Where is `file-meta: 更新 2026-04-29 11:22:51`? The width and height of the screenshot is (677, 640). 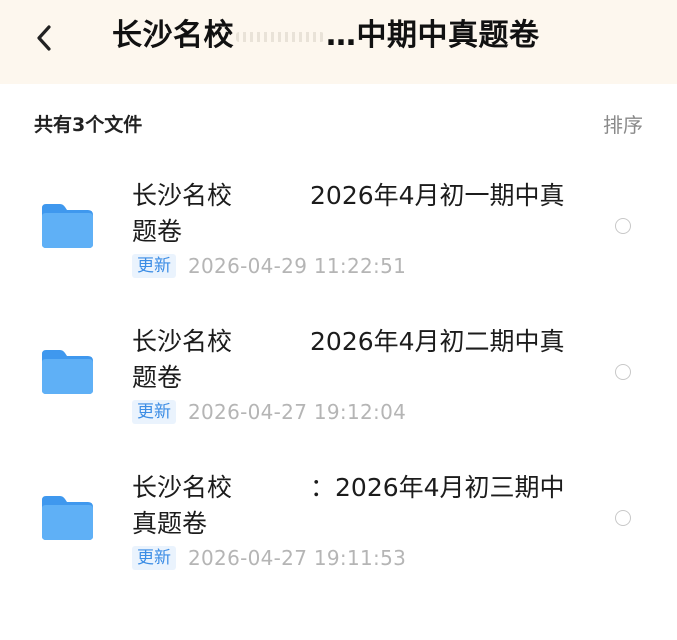
file-meta: 更新 2026-04-29 11:22:51 is located at coordinates (269, 266).